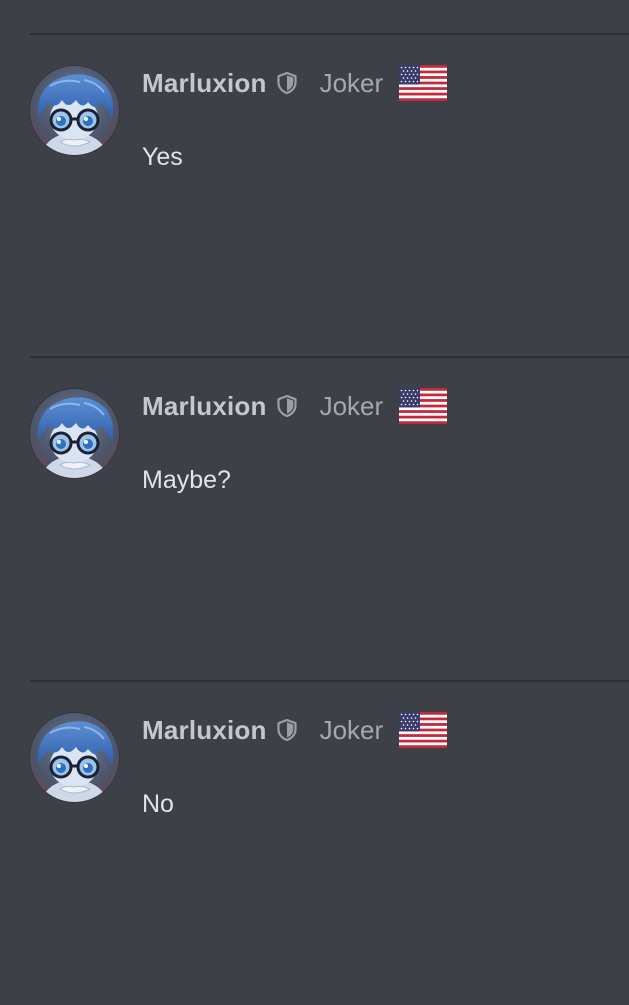  Describe the element at coordinates (186, 480) in the screenshot. I see `post-message: Maybe?` at that location.